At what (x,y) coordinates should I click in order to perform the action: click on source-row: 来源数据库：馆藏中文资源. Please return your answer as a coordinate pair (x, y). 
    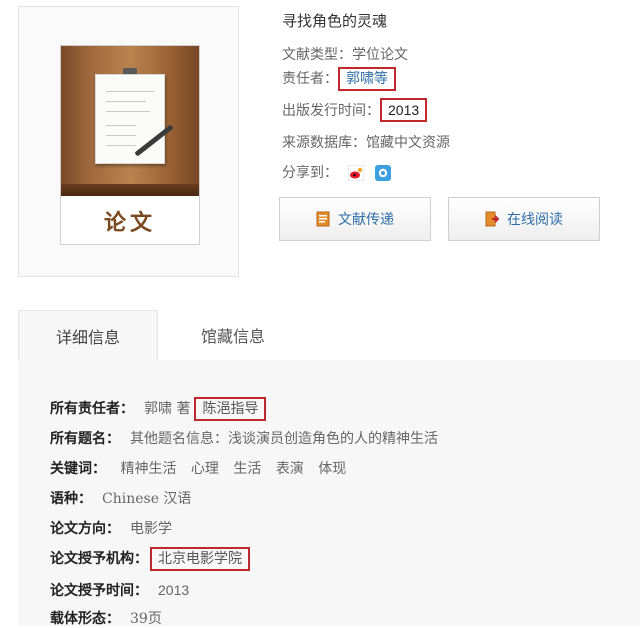
    Looking at the image, I should click on (366, 142).